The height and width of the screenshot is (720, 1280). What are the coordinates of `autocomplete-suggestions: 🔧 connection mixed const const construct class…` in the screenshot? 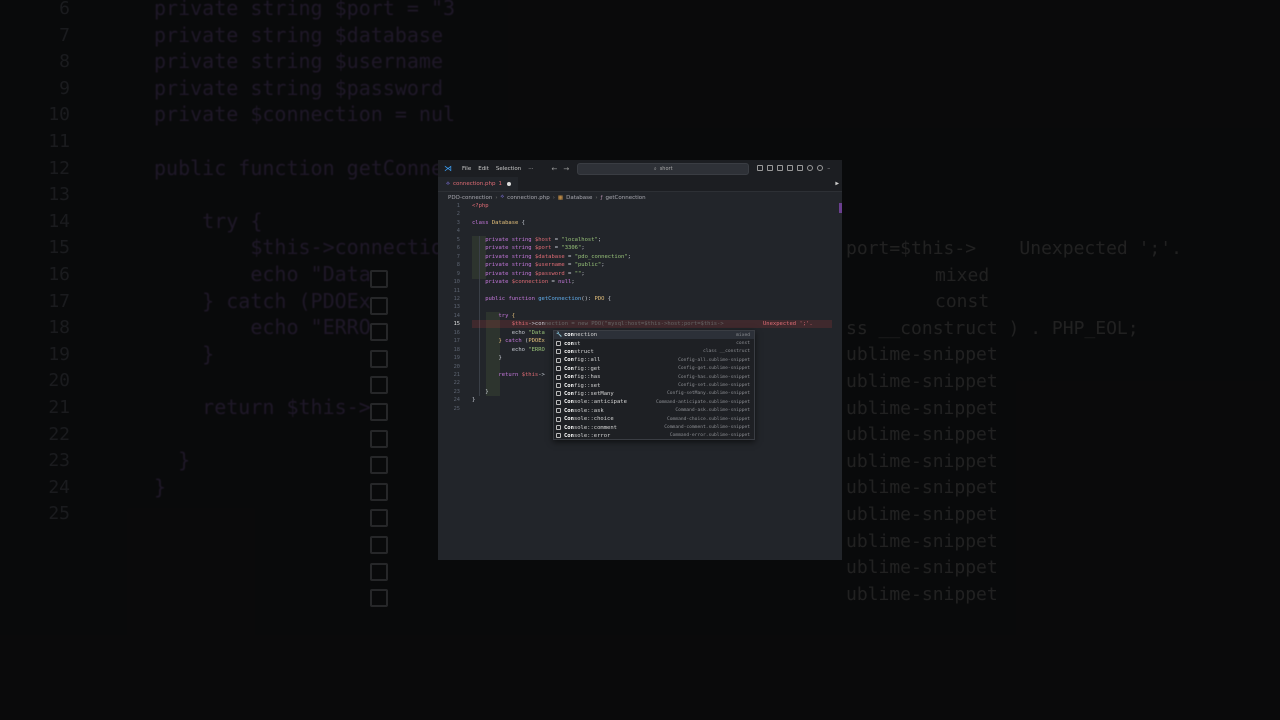 It's located at (654, 385).